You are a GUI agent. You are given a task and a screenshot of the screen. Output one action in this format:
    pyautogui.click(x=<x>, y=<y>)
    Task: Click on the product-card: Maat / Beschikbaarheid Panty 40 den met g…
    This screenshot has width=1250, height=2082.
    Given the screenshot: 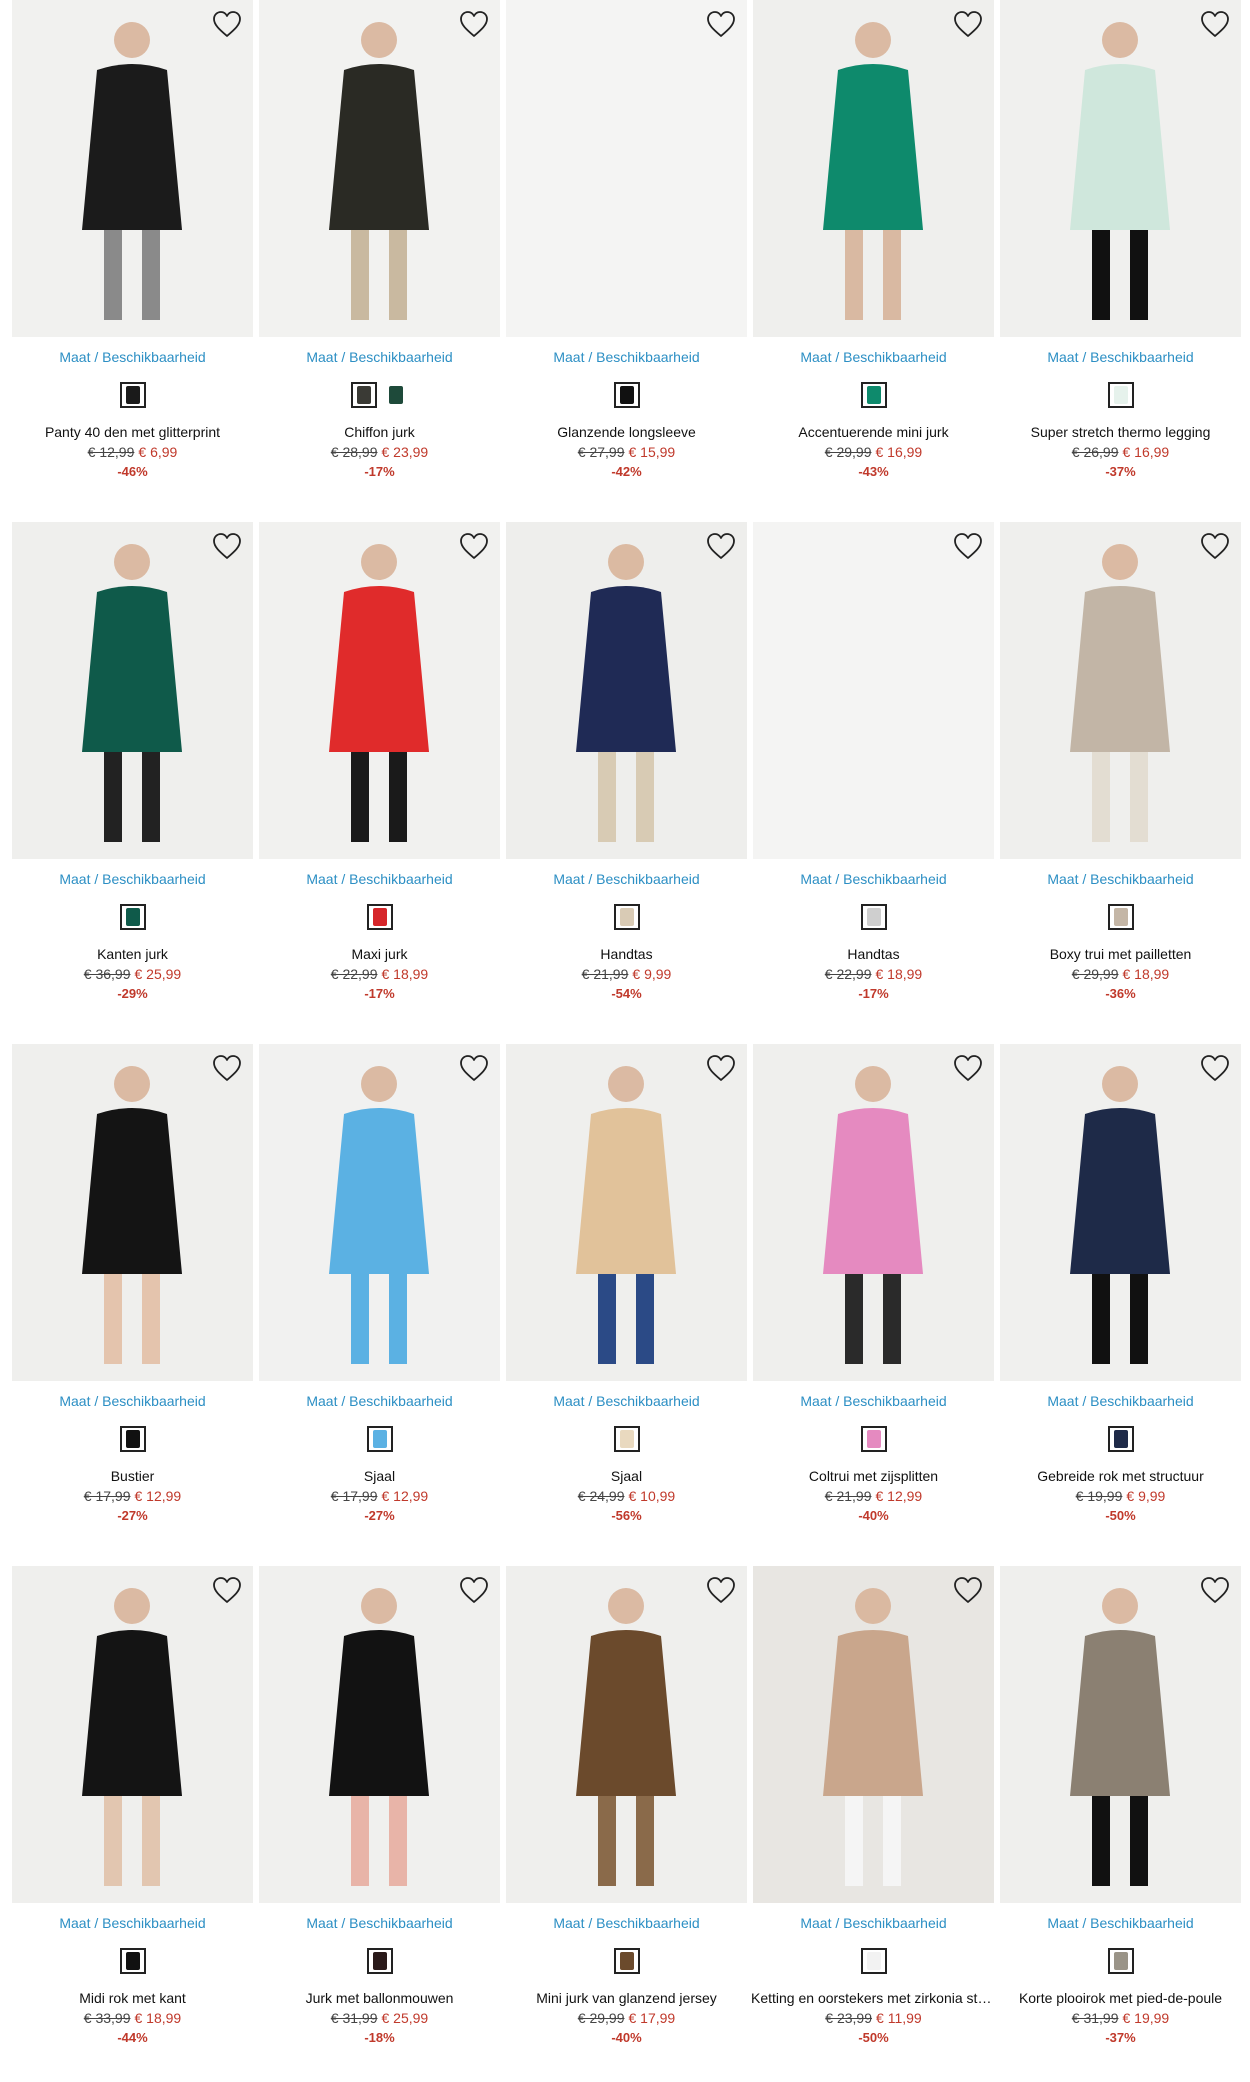 What is the action you would take?
    pyautogui.click(x=132, y=242)
    